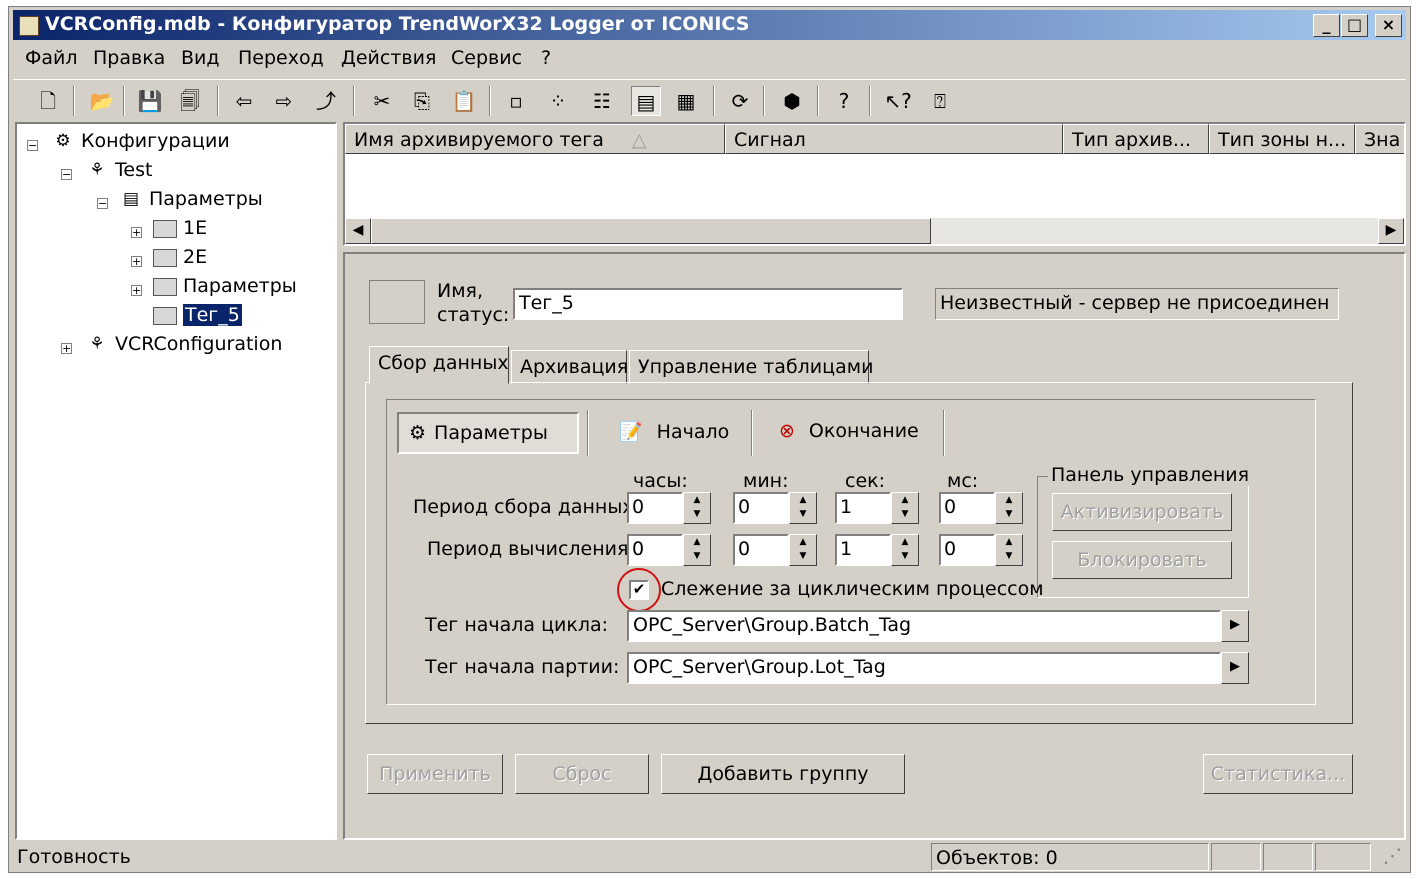 Image resolution: width=1417 pixels, height=879 pixels. I want to click on tree-node-vcrconfiguration: ⚘ VCRConfiguration, so click(183, 344).